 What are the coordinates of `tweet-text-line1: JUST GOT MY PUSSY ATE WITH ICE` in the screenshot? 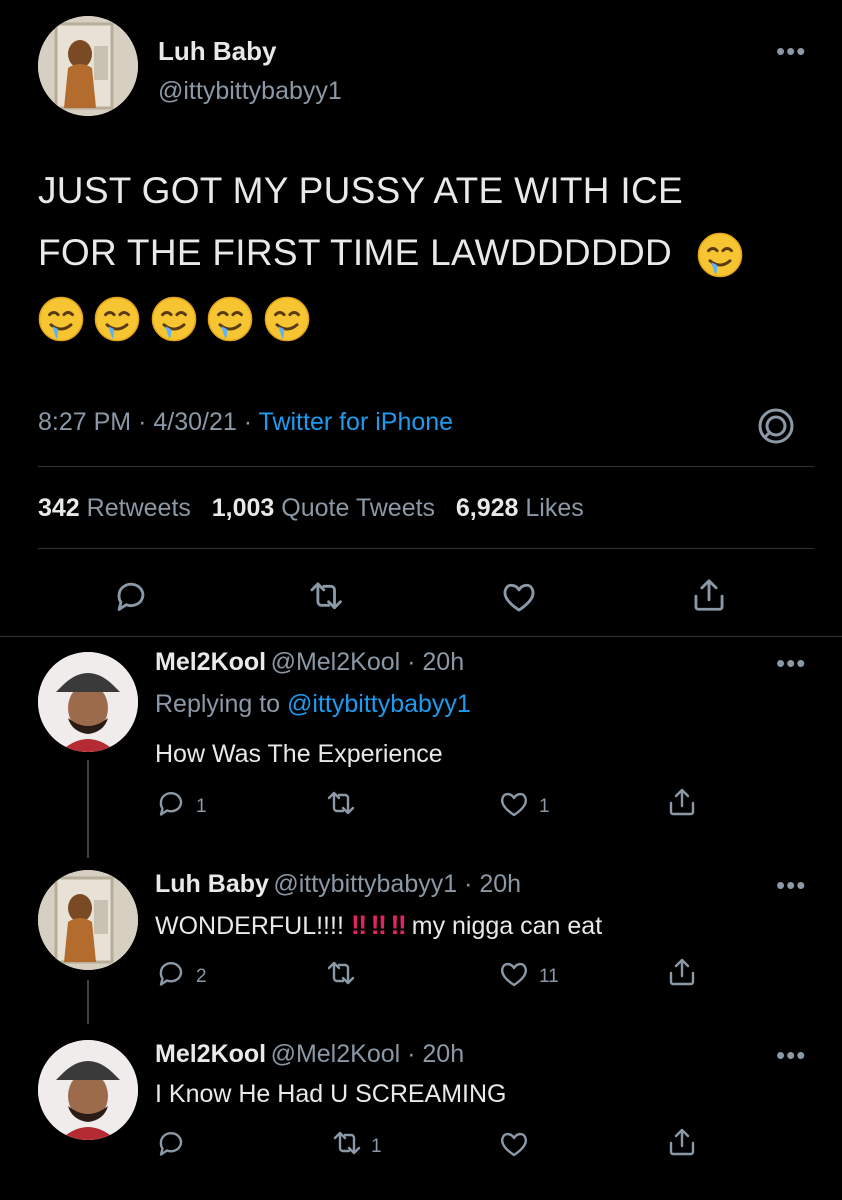 It's located at (360, 190).